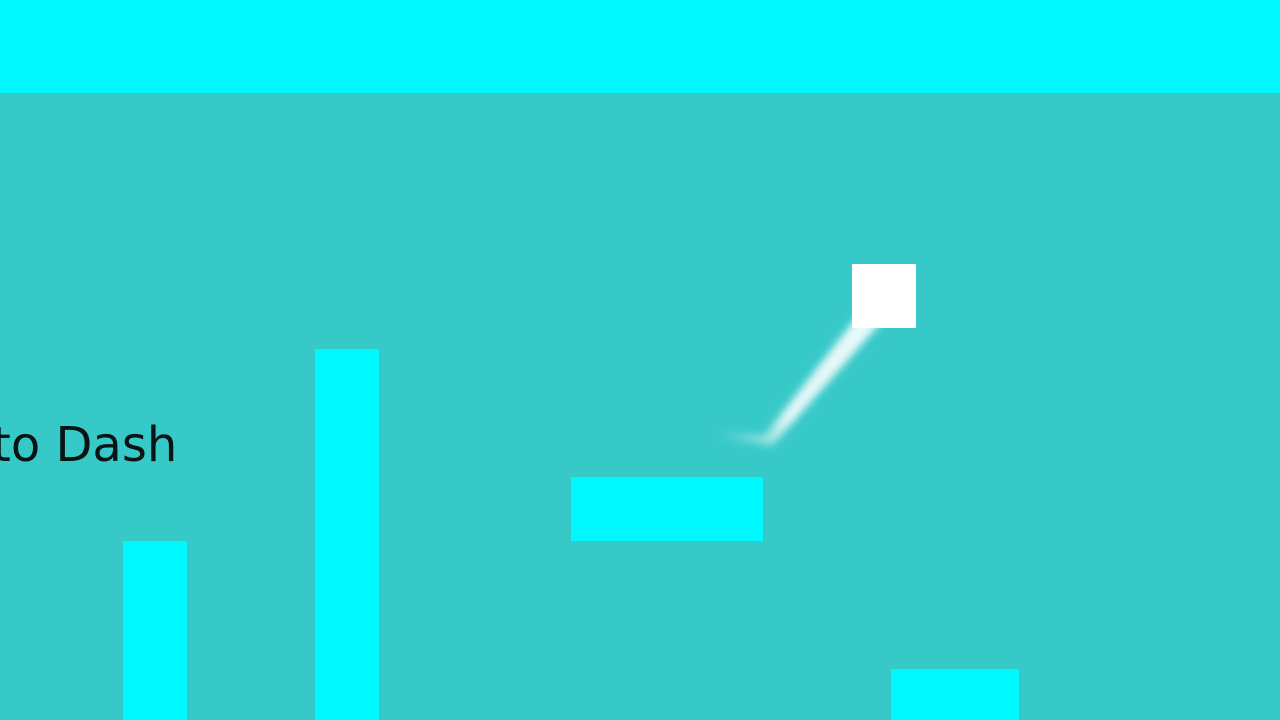 The image size is (1280, 720). What do you see at coordinates (155, 630) in the screenshot?
I see `pillar-left` at bounding box center [155, 630].